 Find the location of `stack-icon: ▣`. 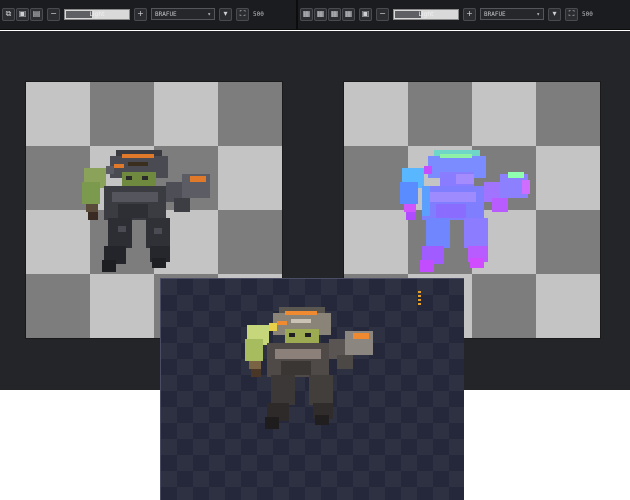

stack-icon: ▣ is located at coordinates (365, 14).